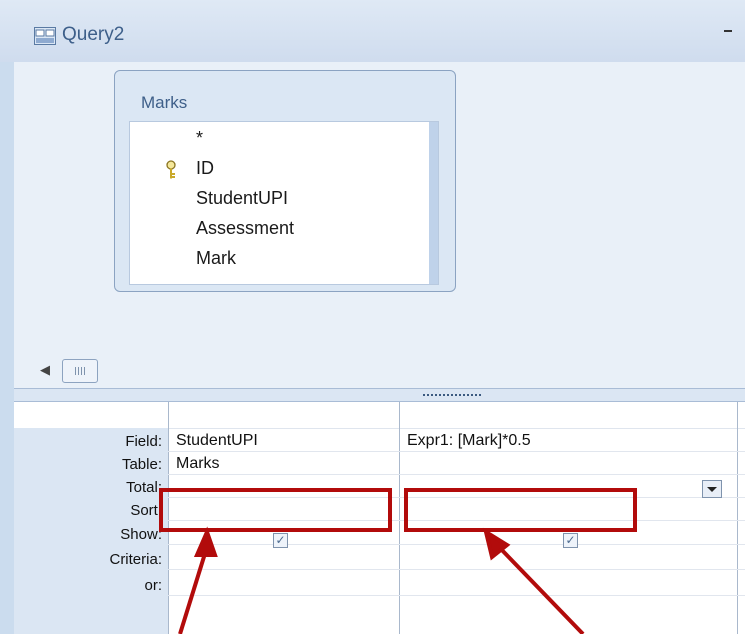  Describe the element at coordinates (381, 580) in the screenshot. I see `annotation-arrows` at that location.